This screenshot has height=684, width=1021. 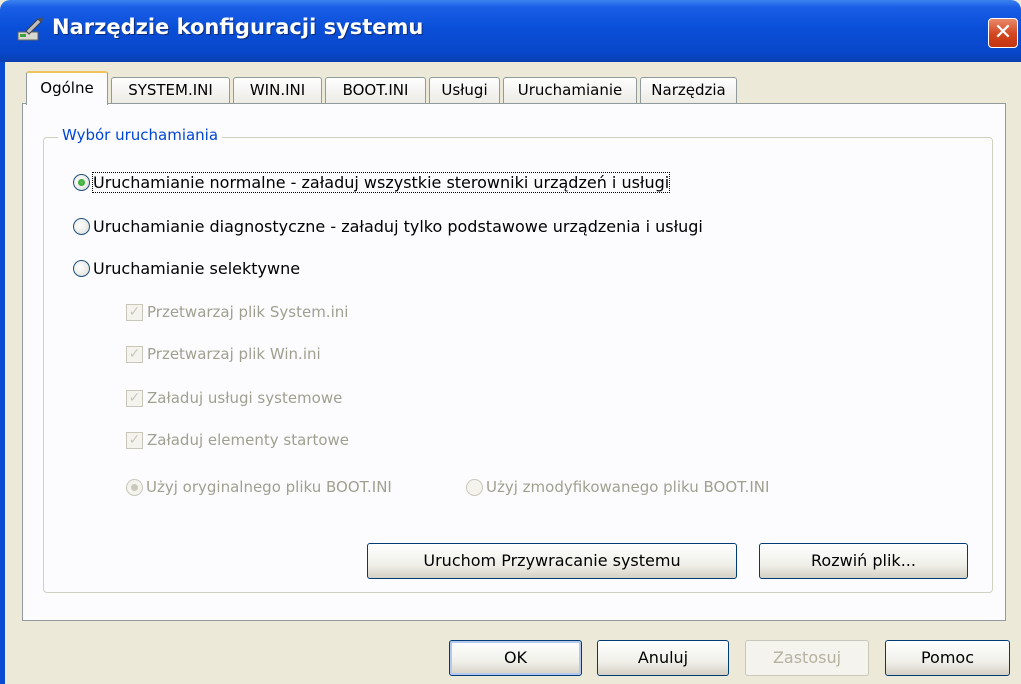 What do you see at coordinates (375, 90) in the screenshot?
I see `tab-boot-ini: BOOT.INI` at bounding box center [375, 90].